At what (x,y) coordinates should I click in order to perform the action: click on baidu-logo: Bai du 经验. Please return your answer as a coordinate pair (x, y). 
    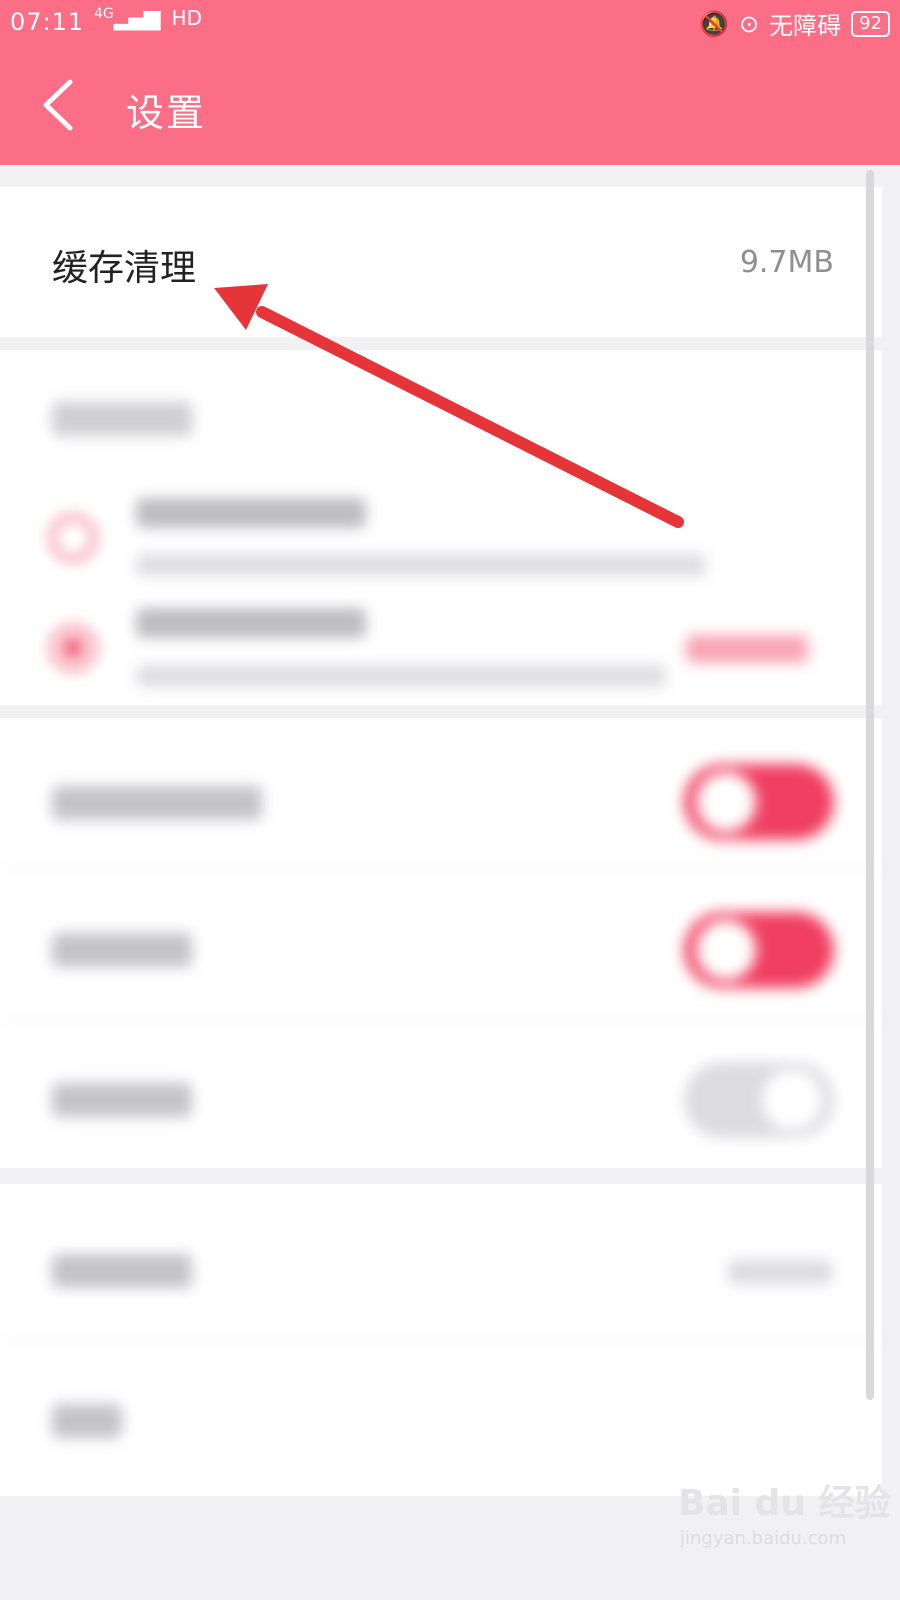
    Looking at the image, I should click on (784, 1503).